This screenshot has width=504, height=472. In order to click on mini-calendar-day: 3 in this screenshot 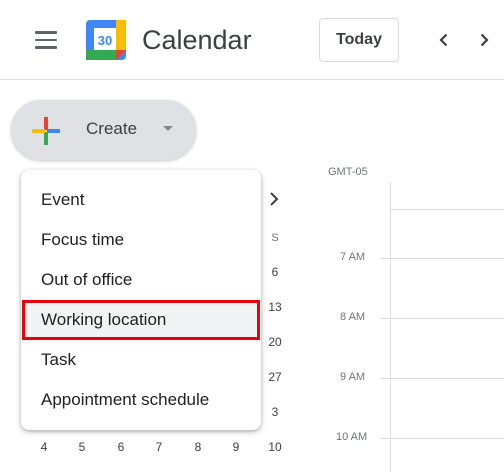, I will do `click(275, 412)`.